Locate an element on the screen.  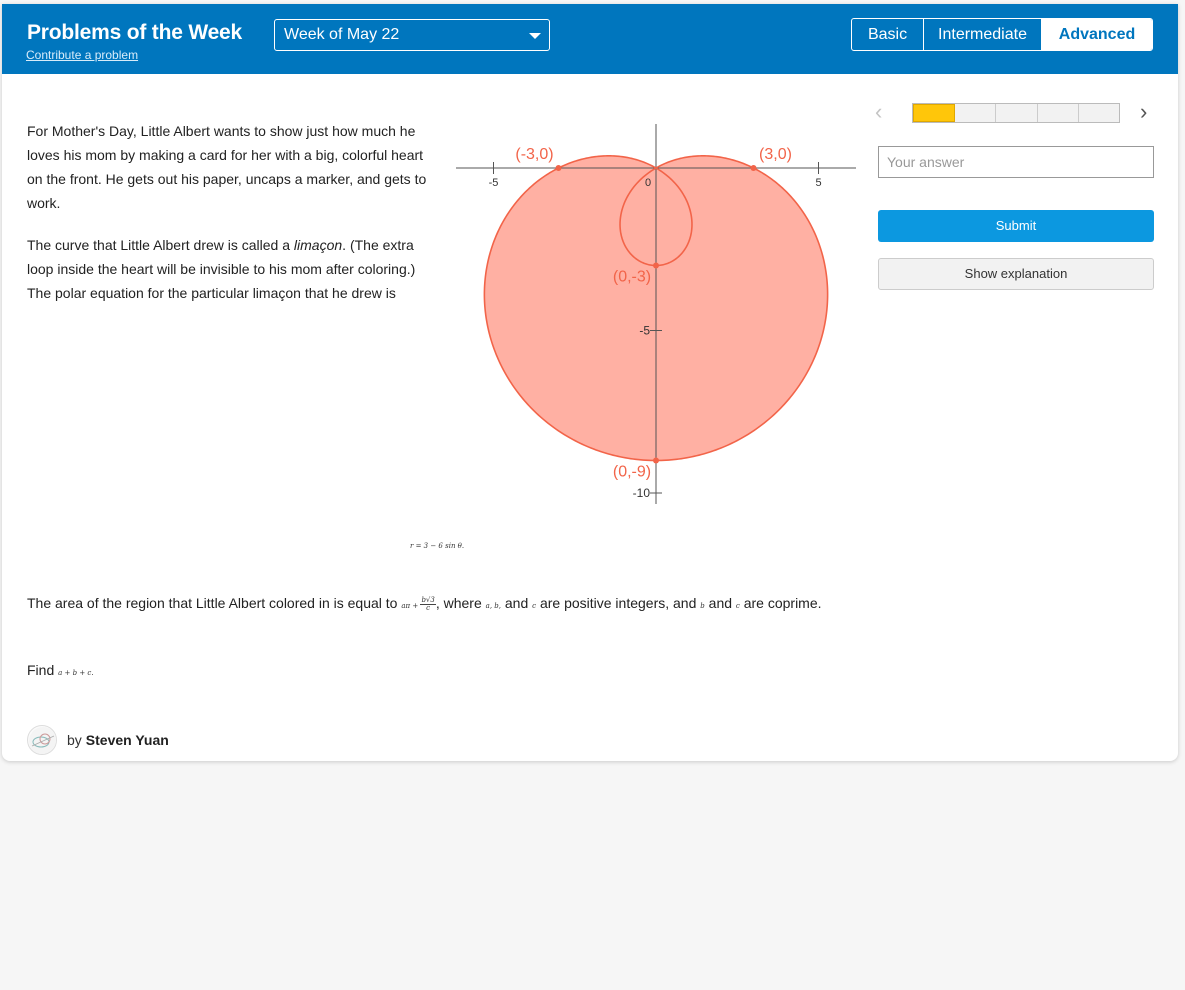
paragraph-3-text-d: are positive integers, and is located at coordinates (618, 603).